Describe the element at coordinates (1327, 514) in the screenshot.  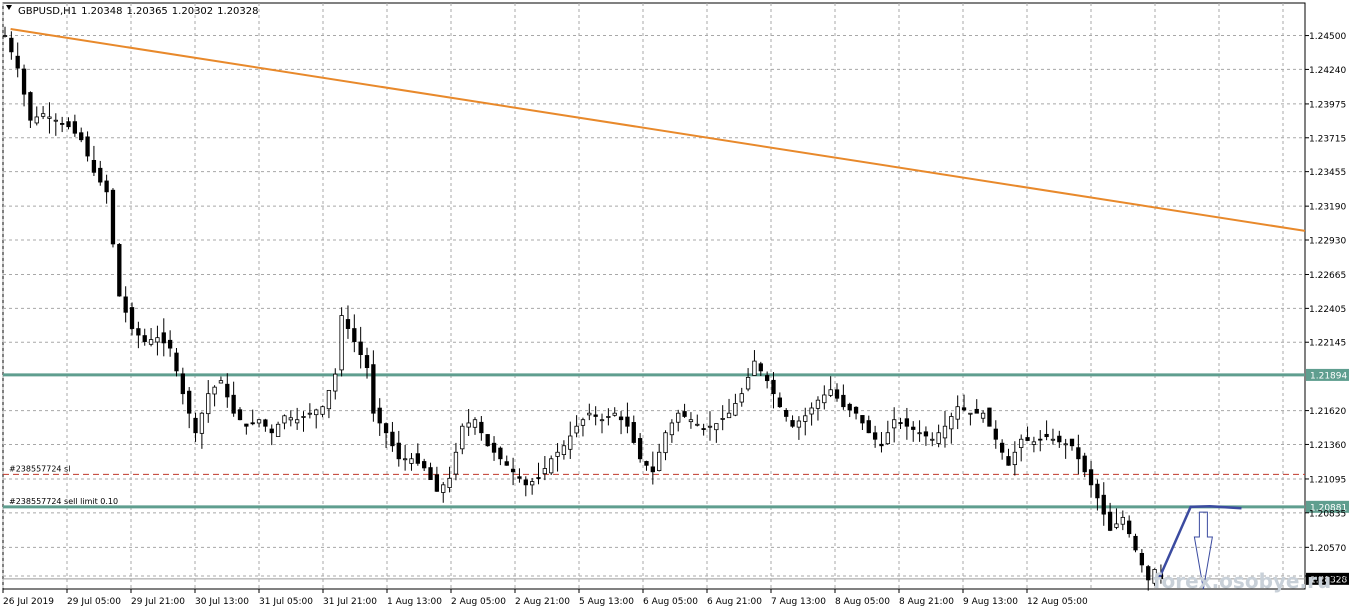
I see `y-tick-label: 1.20835` at that location.